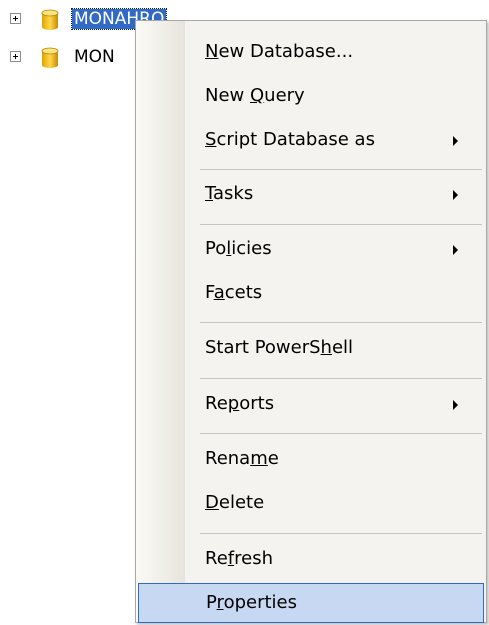 This screenshot has height=625, width=489. What do you see at coordinates (255, 95) in the screenshot?
I see `menu-item-label: New Query` at bounding box center [255, 95].